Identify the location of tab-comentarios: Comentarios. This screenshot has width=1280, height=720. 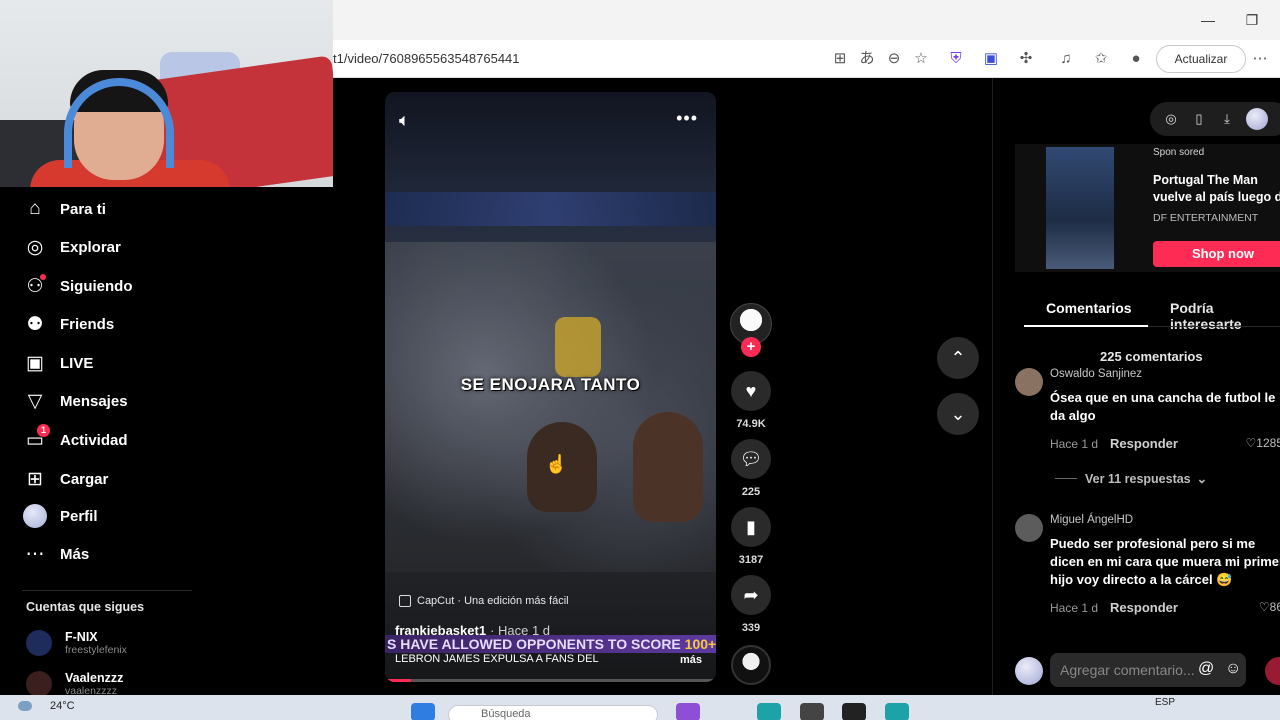
(1089, 308).